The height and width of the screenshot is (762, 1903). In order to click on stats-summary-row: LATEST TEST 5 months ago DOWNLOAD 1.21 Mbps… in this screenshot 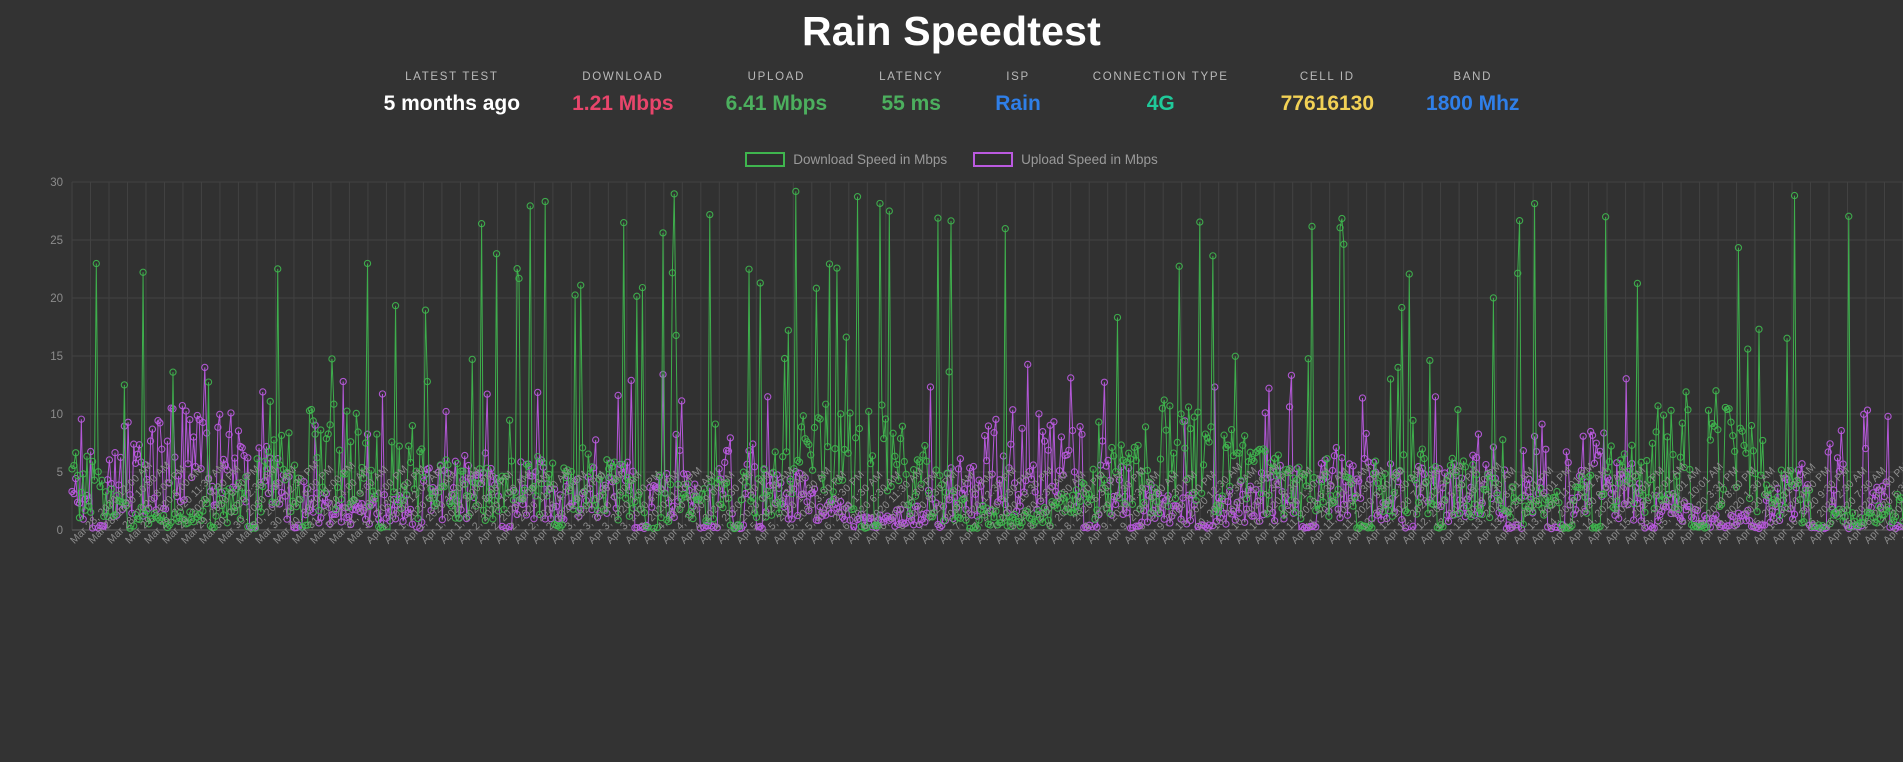, I will do `click(951, 93)`.